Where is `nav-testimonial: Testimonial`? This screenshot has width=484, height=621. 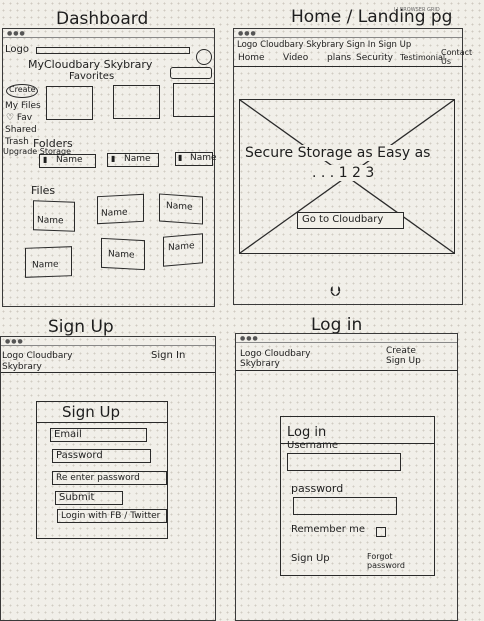
nav-testimonial: Testimonial is located at coordinates (422, 57).